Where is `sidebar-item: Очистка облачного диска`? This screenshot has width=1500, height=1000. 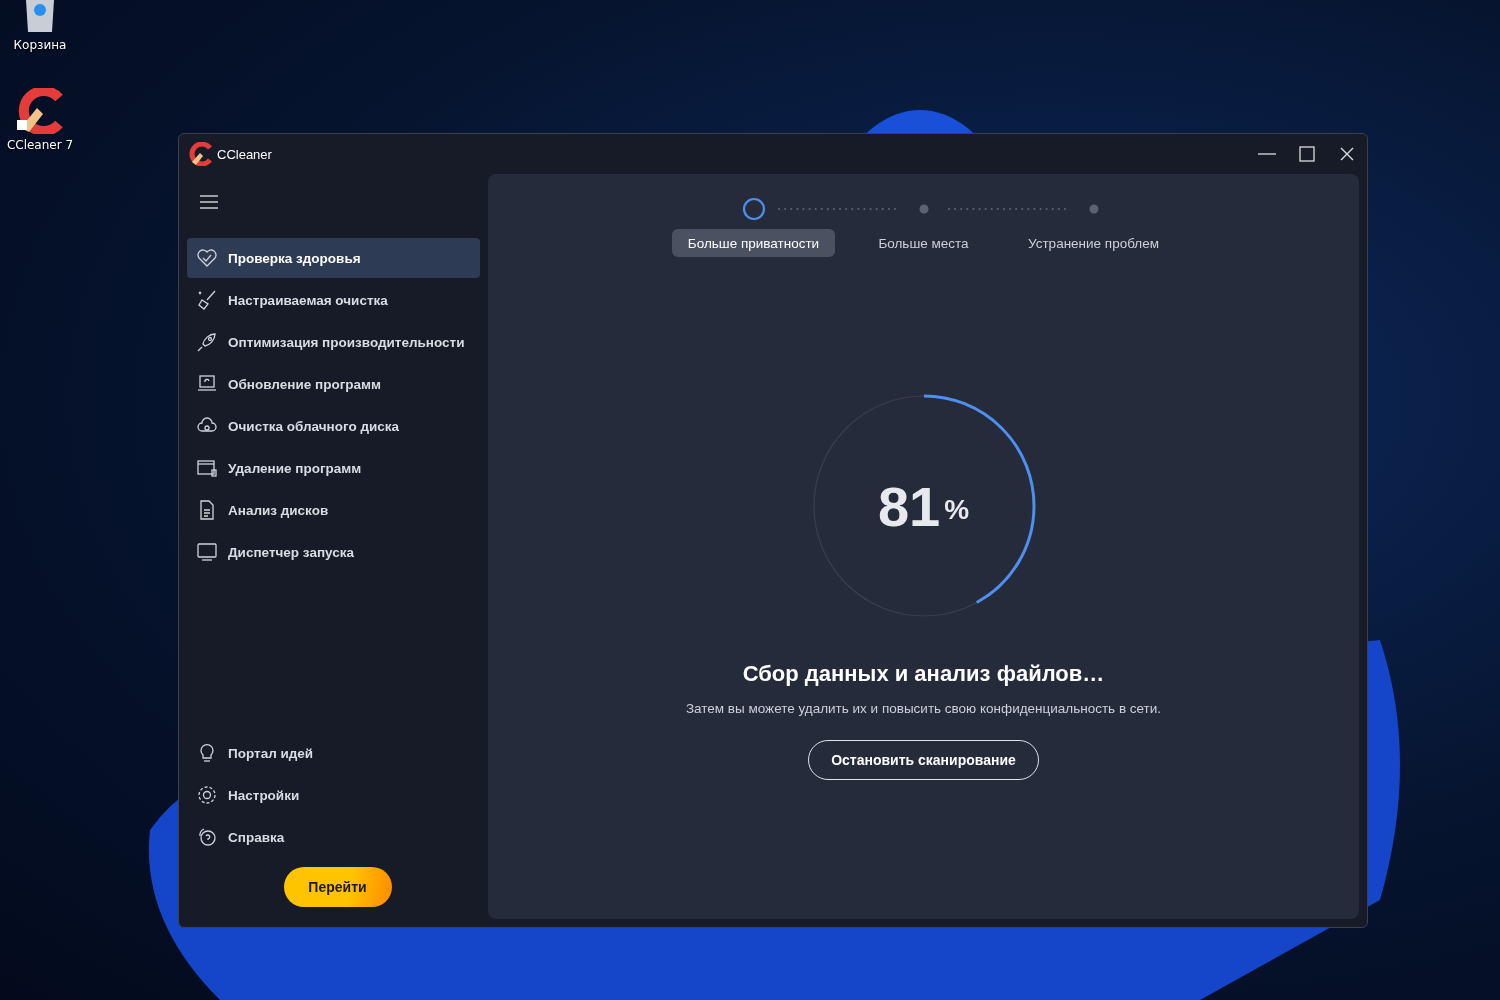 sidebar-item: Очистка облачного диска is located at coordinates (333, 426).